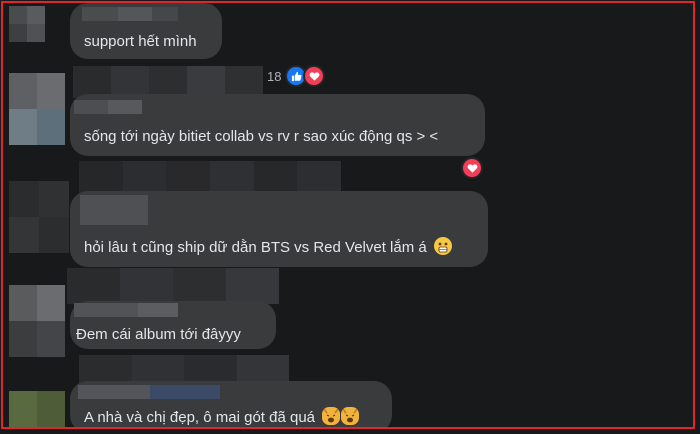 Image resolution: width=700 pixels, height=434 pixels. What do you see at coordinates (442, 246) in the screenshot?
I see `surprised-face-emoji` at bounding box center [442, 246].